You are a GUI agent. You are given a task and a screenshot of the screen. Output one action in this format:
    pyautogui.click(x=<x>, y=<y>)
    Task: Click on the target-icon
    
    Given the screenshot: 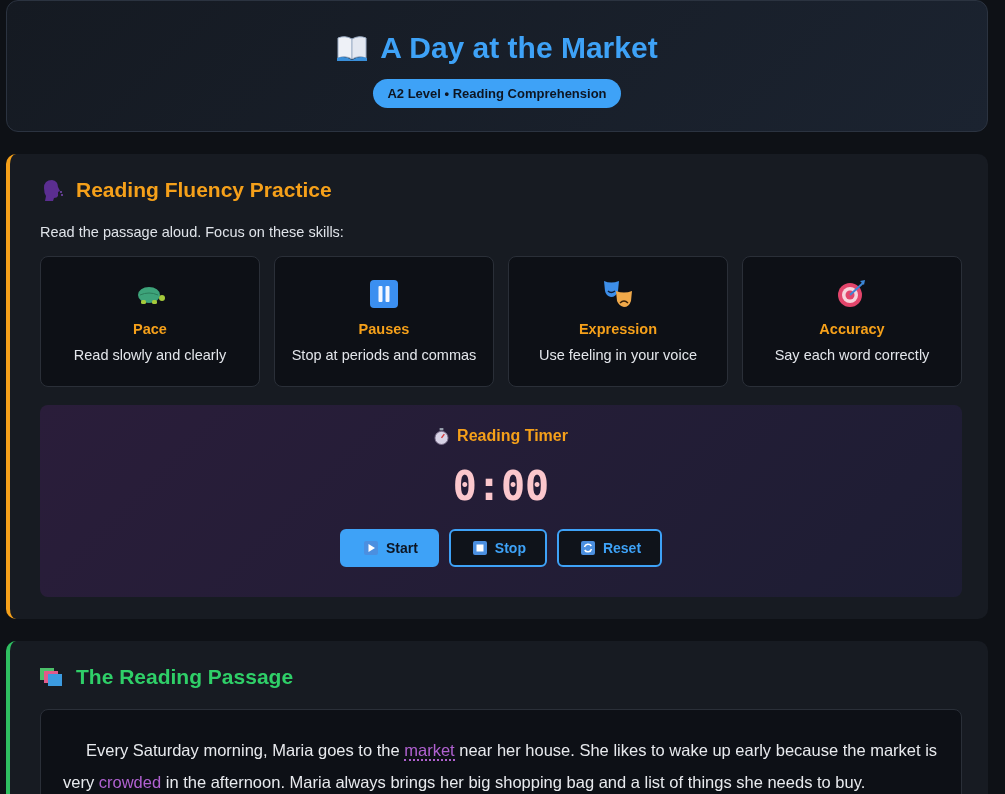 What is the action you would take?
    pyautogui.click(x=852, y=294)
    